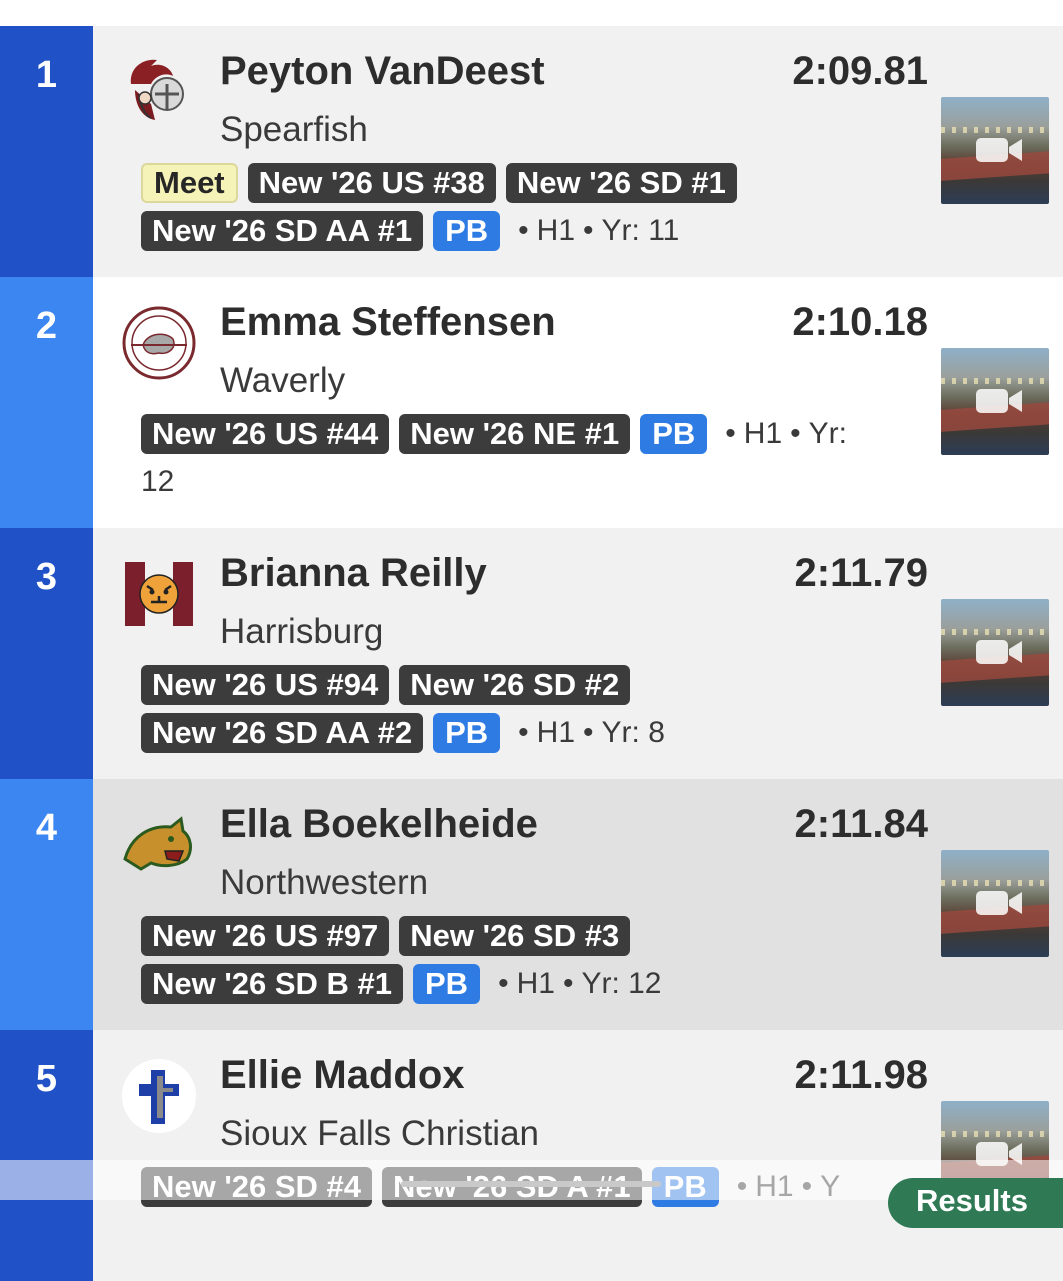  What do you see at coordinates (272, 984) in the screenshot?
I see `ranking-badge: New '26 SD B #1` at bounding box center [272, 984].